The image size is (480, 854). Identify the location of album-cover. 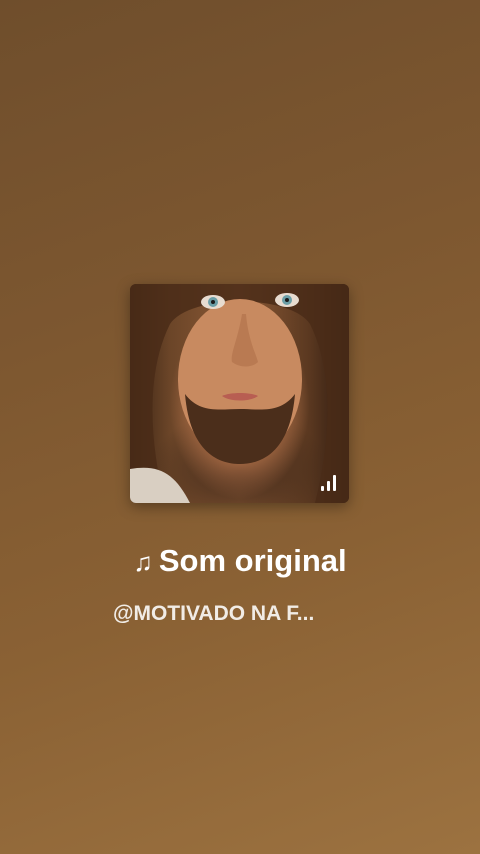
(239, 393).